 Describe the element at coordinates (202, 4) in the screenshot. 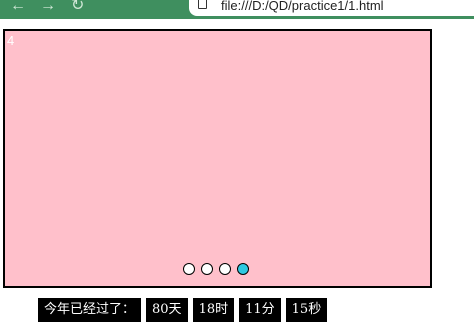

I see `page-icon` at that location.